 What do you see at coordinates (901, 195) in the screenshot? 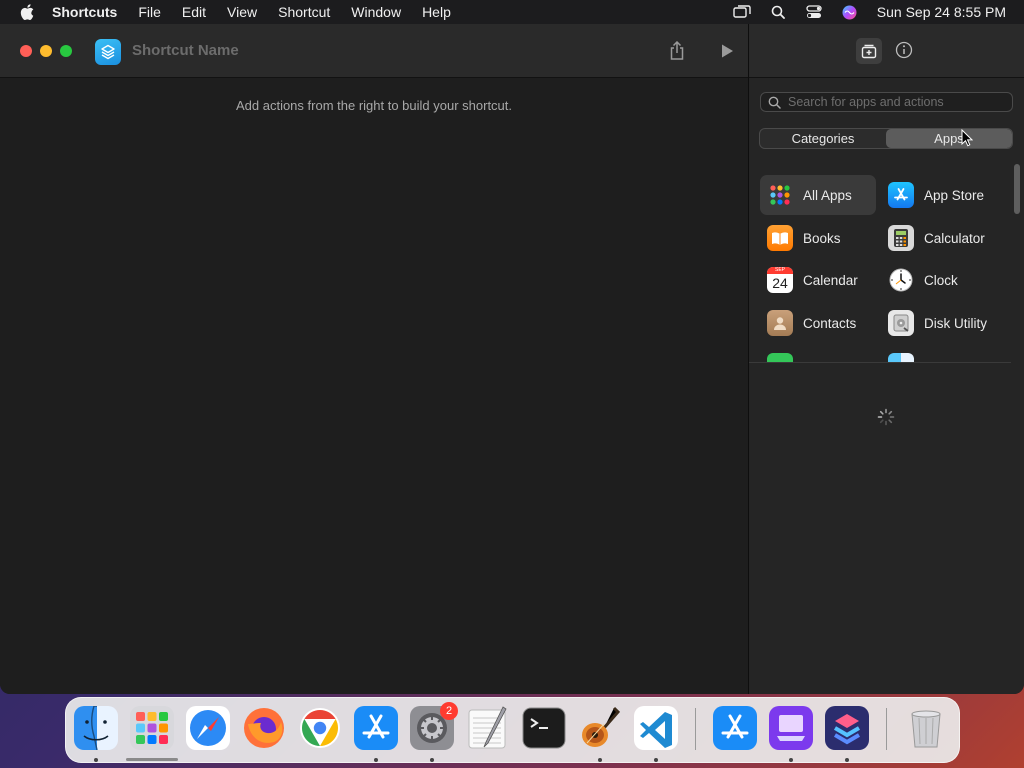
I see `app-store-icon` at bounding box center [901, 195].